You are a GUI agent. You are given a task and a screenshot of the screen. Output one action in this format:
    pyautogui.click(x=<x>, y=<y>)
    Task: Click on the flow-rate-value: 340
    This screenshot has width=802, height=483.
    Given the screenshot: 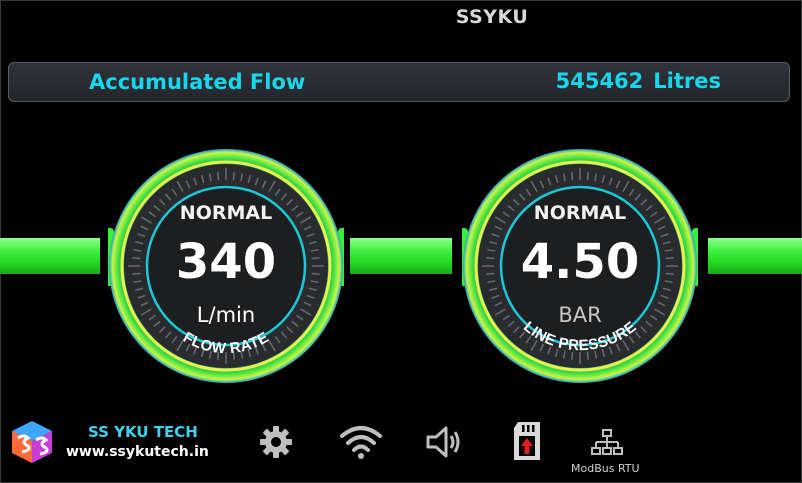 What is the action you would take?
    pyautogui.click(x=226, y=262)
    